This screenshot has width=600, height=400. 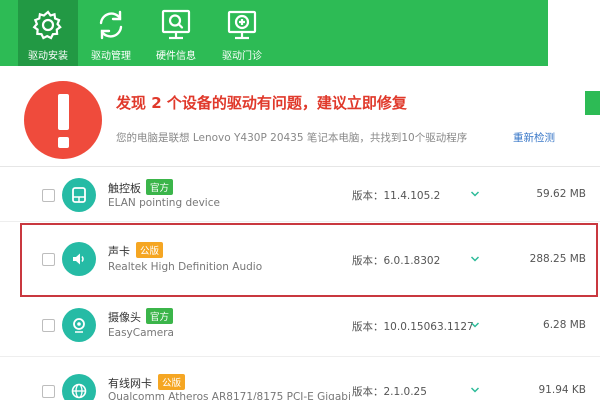 I want to click on tab-driver-manage: 驱动管理, so click(x=111, y=33).